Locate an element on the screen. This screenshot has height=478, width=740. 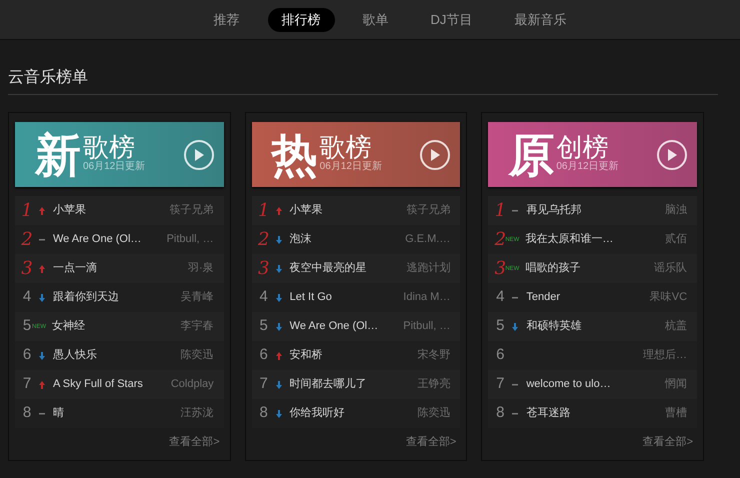
banner-big-character: 热 is located at coordinates (295, 155).